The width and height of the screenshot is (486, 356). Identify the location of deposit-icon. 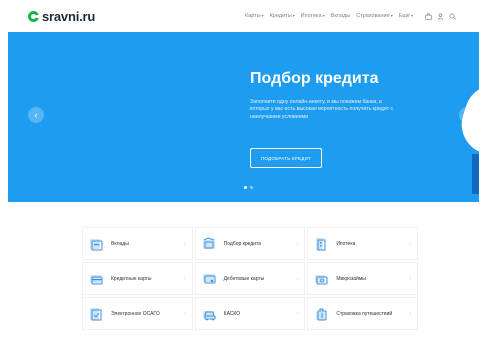
(96, 244).